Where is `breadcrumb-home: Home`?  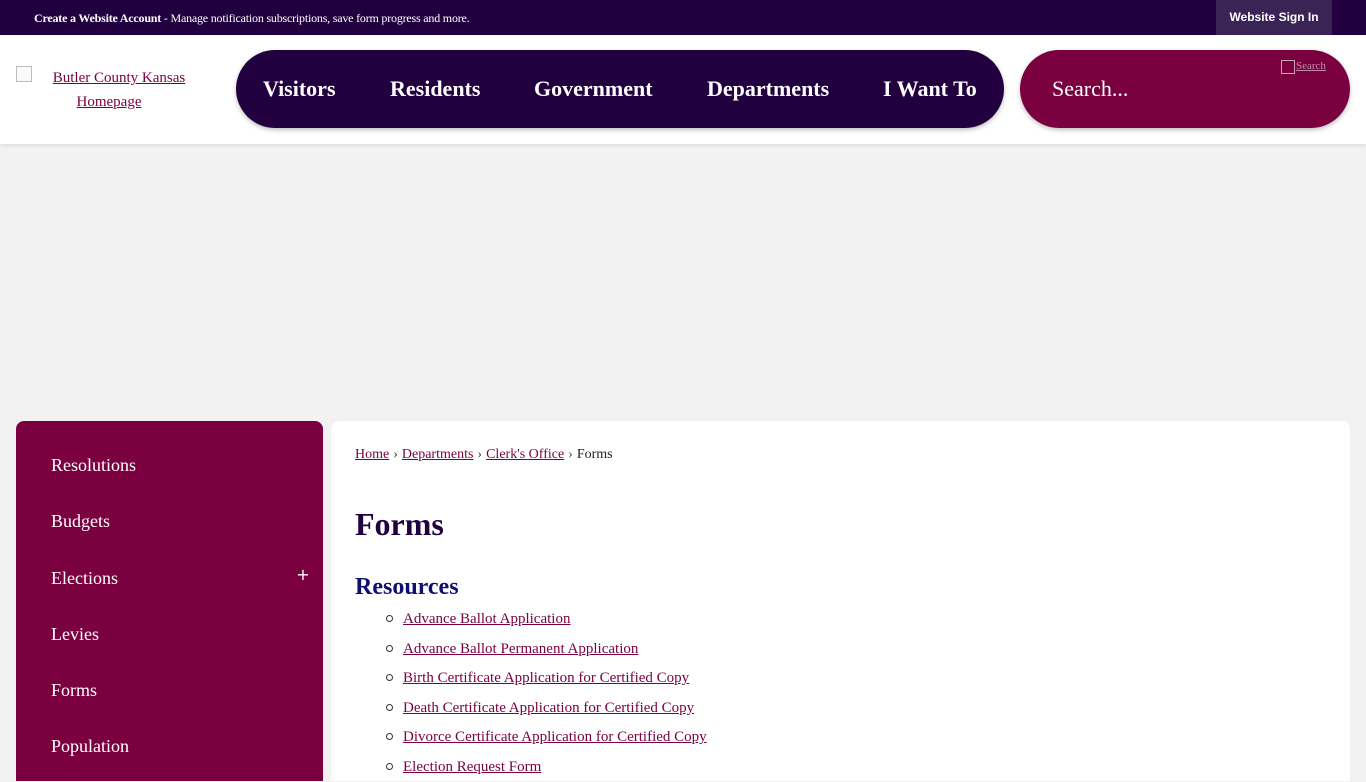 breadcrumb-home: Home is located at coordinates (372, 454).